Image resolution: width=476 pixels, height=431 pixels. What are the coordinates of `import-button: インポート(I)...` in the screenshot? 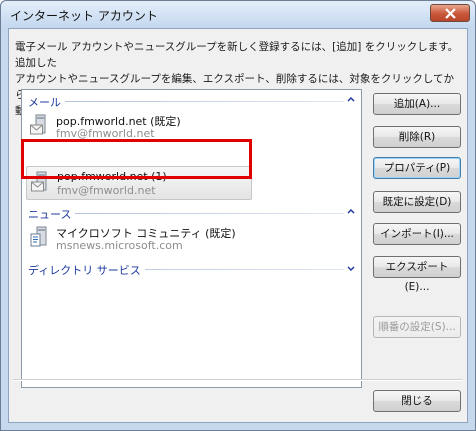 It's located at (417, 234).